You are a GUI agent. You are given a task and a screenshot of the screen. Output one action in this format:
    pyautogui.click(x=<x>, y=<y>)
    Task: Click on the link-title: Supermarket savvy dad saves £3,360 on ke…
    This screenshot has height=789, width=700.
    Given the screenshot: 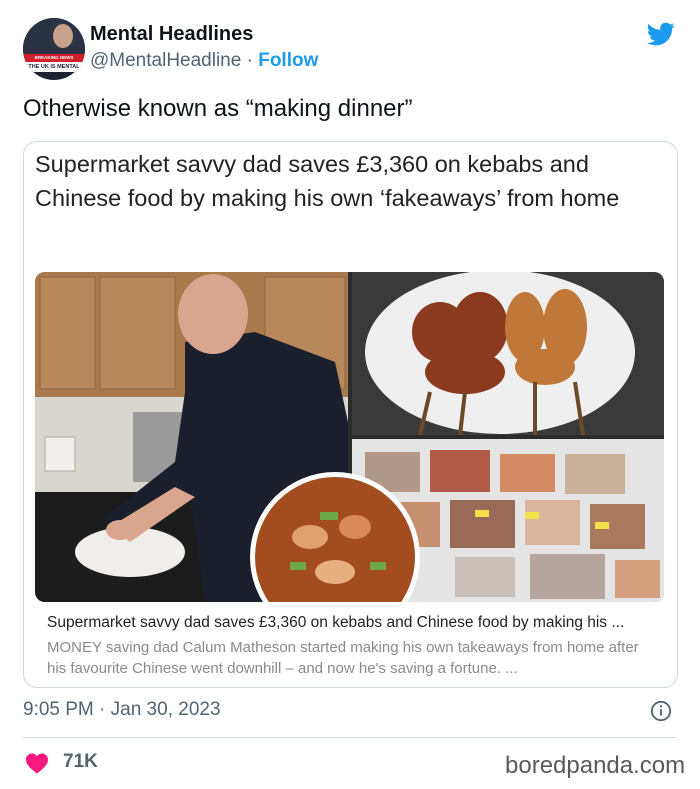 What is the action you would take?
    pyautogui.click(x=335, y=623)
    